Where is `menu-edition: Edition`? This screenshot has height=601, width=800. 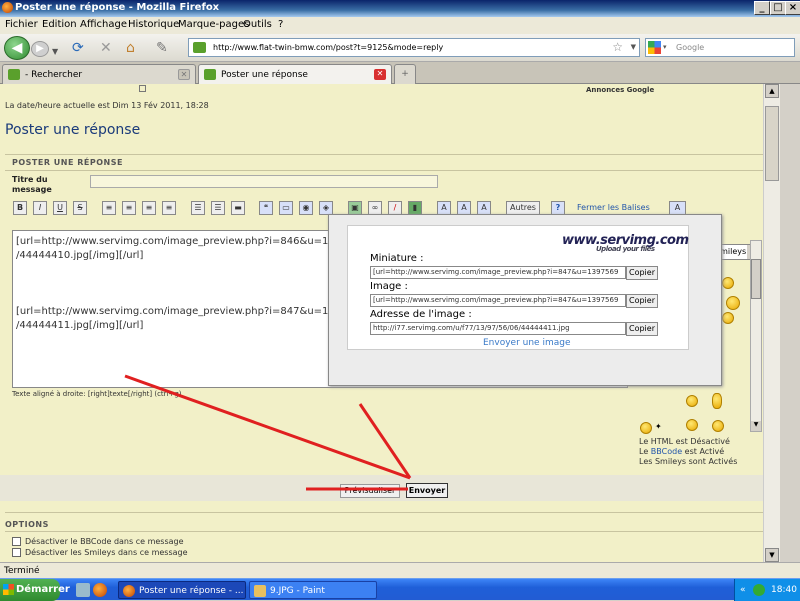 menu-edition: Edition is located at coordinates (59, 24).